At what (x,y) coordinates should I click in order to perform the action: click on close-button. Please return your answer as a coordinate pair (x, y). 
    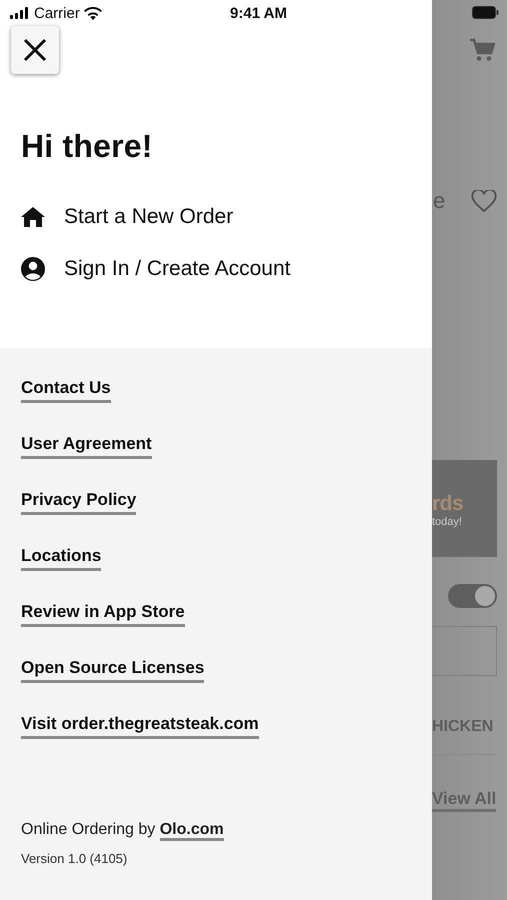
    Looking at the image, I should click on (35, 50).